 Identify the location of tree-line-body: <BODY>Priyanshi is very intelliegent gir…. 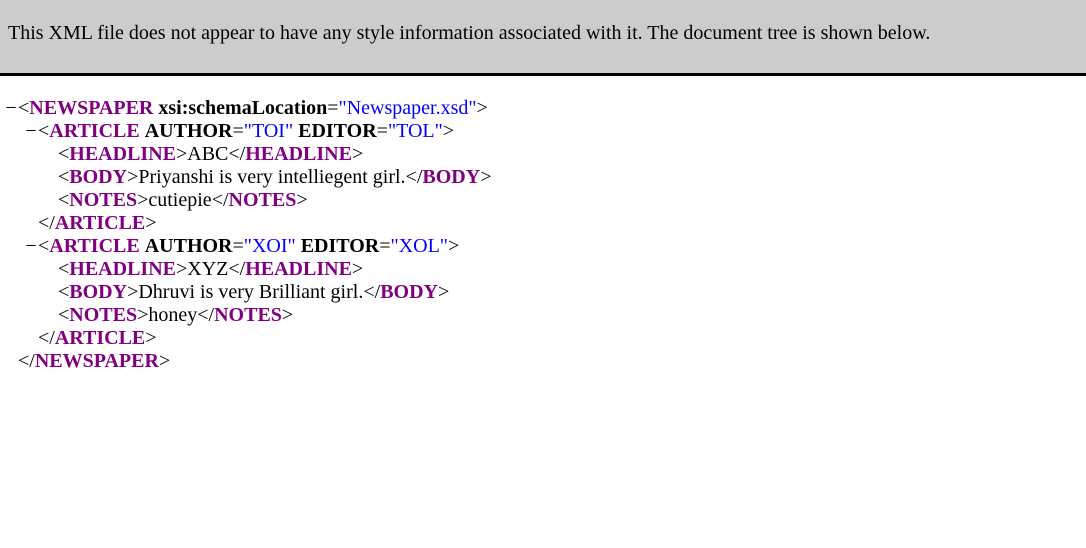
(275, 177).